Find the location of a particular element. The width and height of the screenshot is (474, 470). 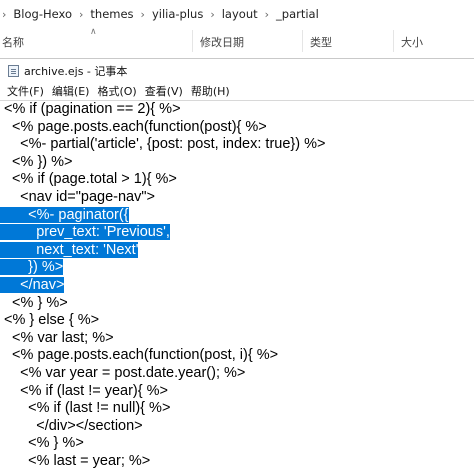

code-text: <% var year = post.date.year(); %> is located at coordinates (125, 372).